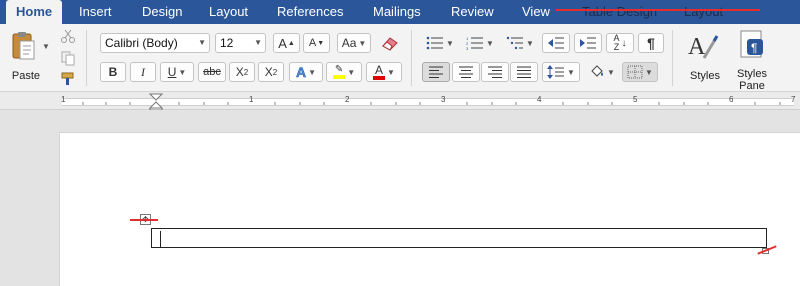 The width and height of the screenshot is (800, 286). I want to click on copy-button, so click(68, 58).